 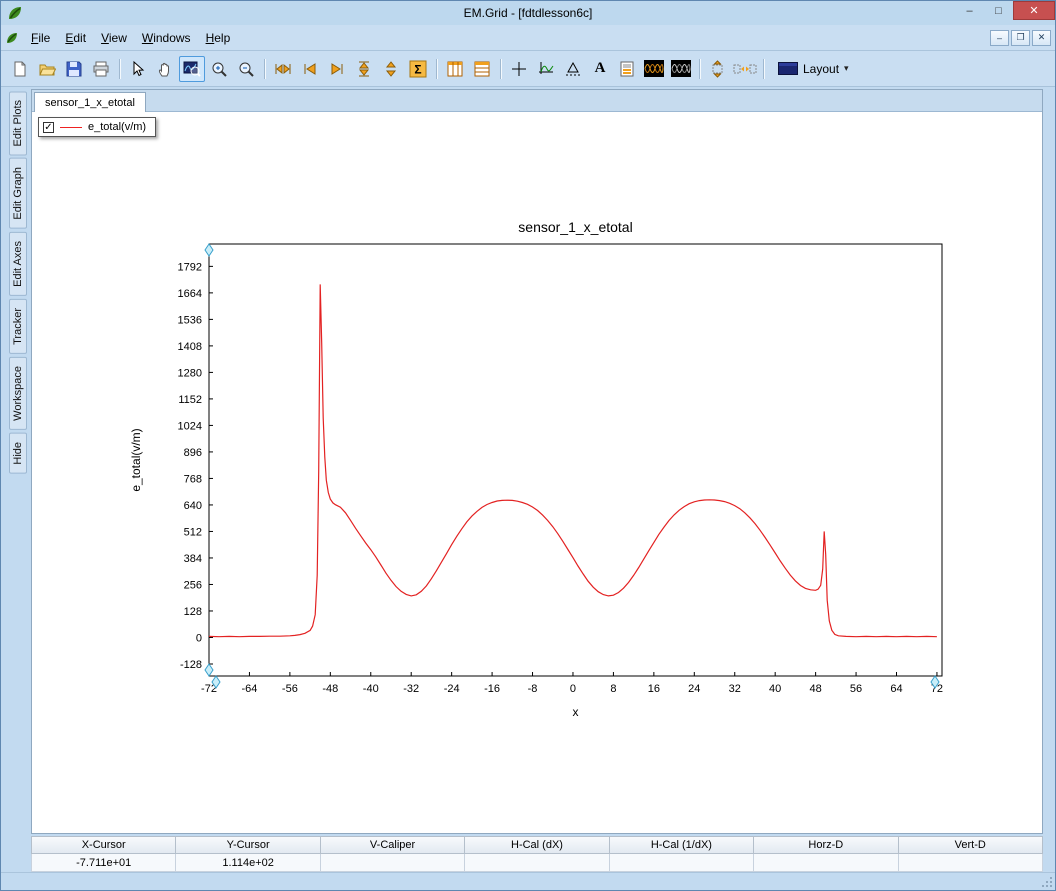 What do you see at coordinates (18, 123) in the screenshot?
I see `sidebar-item-edit-plots: Edit Plots` at bounding box center [18, 123].